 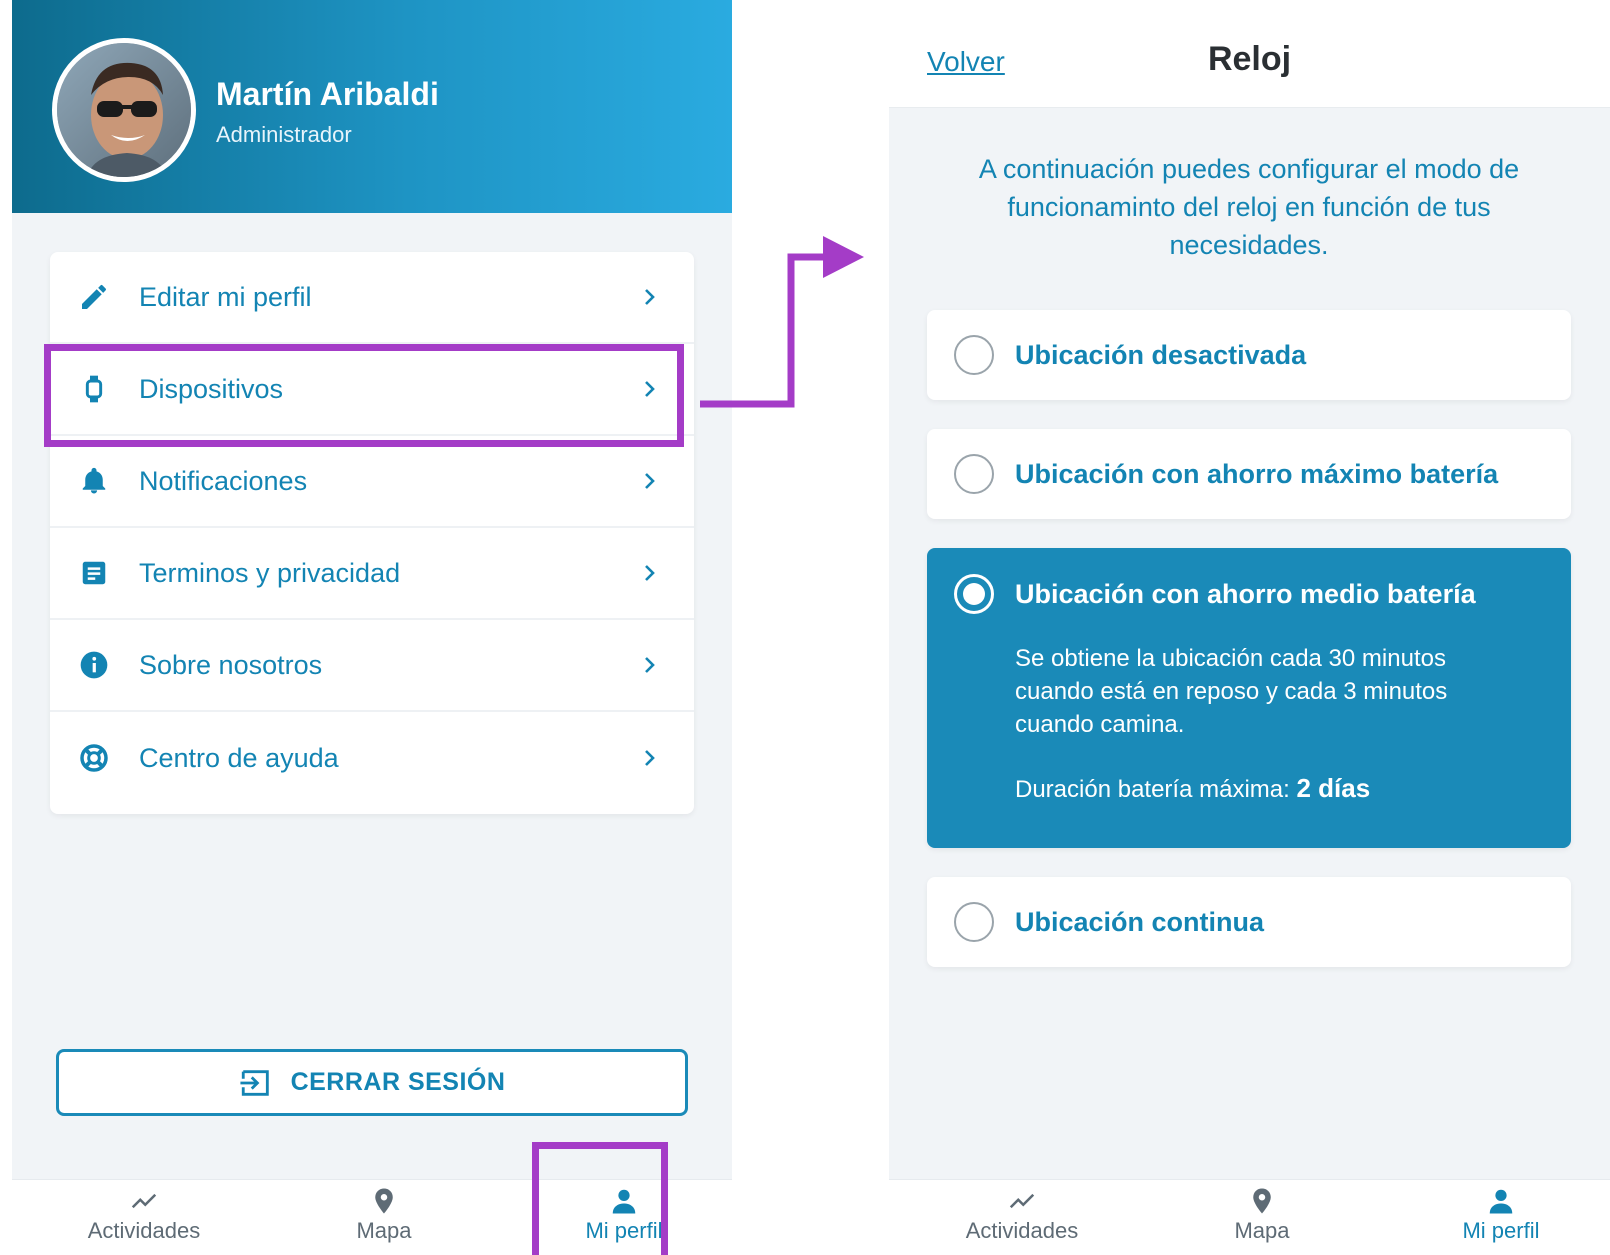 I want to click on profile-header: Martín Aribaldi Administrador, so click(x=372, y=106).